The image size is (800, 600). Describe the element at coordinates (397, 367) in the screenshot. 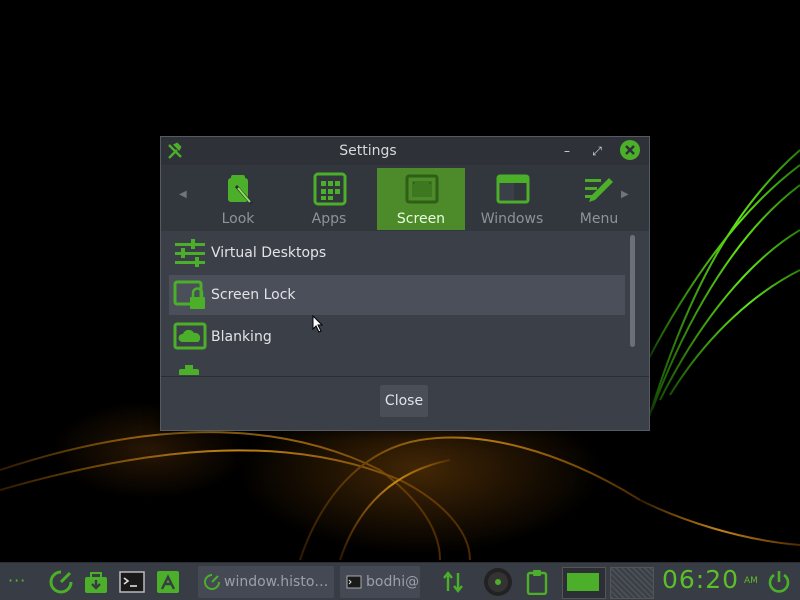

I see `list-item-partial` at that location.